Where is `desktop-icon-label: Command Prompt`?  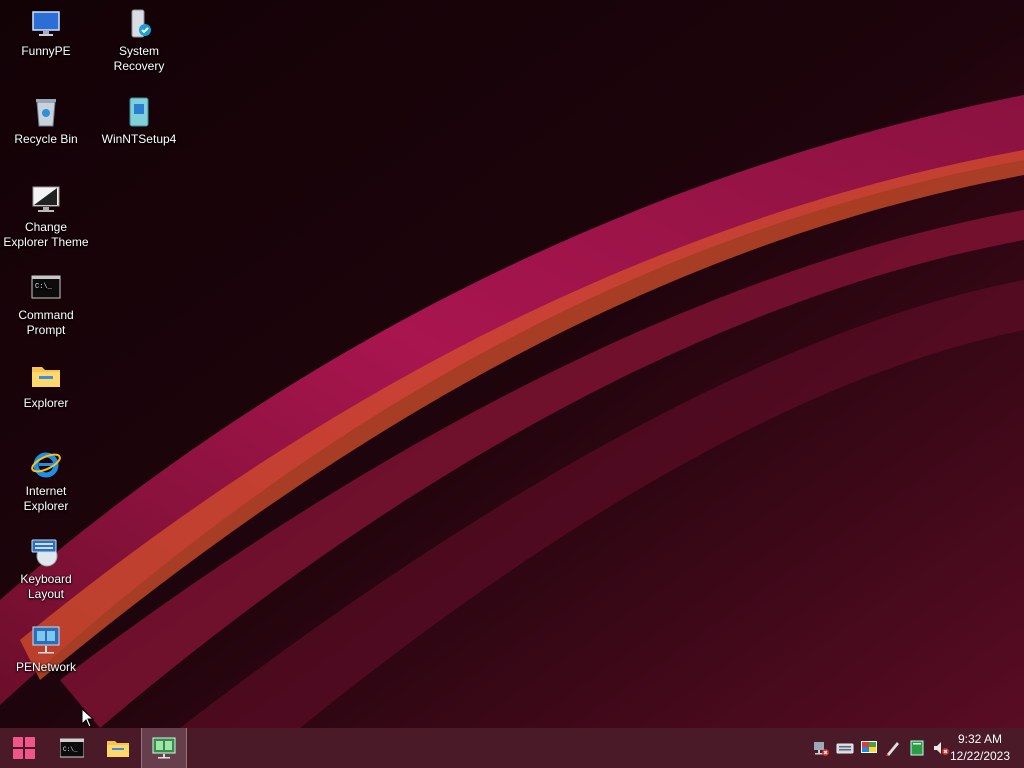 desktop-icon-label: Command Prompt is located at coordinates (46, 322).